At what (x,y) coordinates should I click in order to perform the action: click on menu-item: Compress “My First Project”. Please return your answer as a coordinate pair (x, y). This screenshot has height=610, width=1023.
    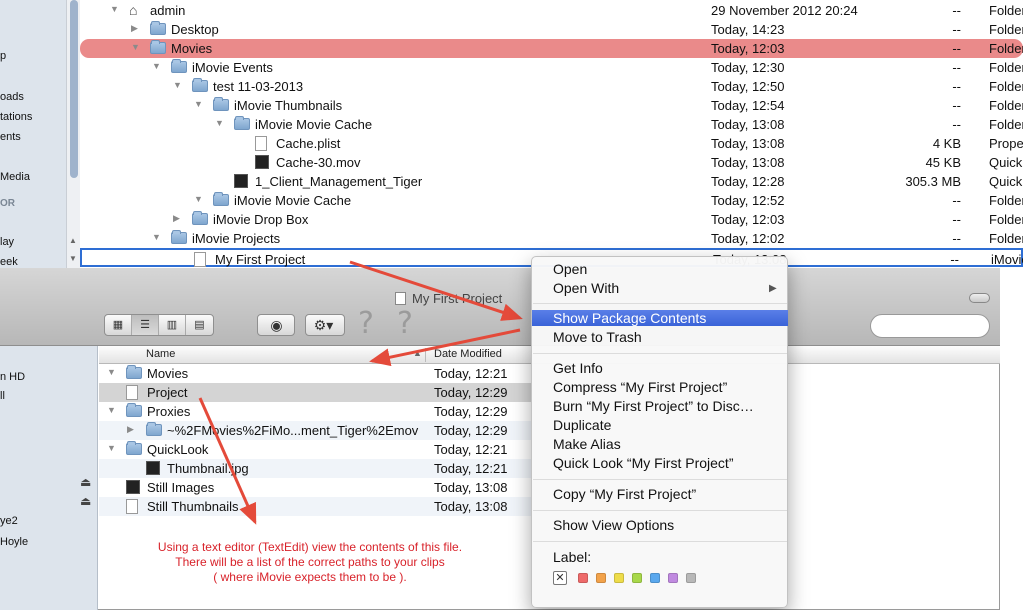
    Looking at the image, I should click on (640, 387).